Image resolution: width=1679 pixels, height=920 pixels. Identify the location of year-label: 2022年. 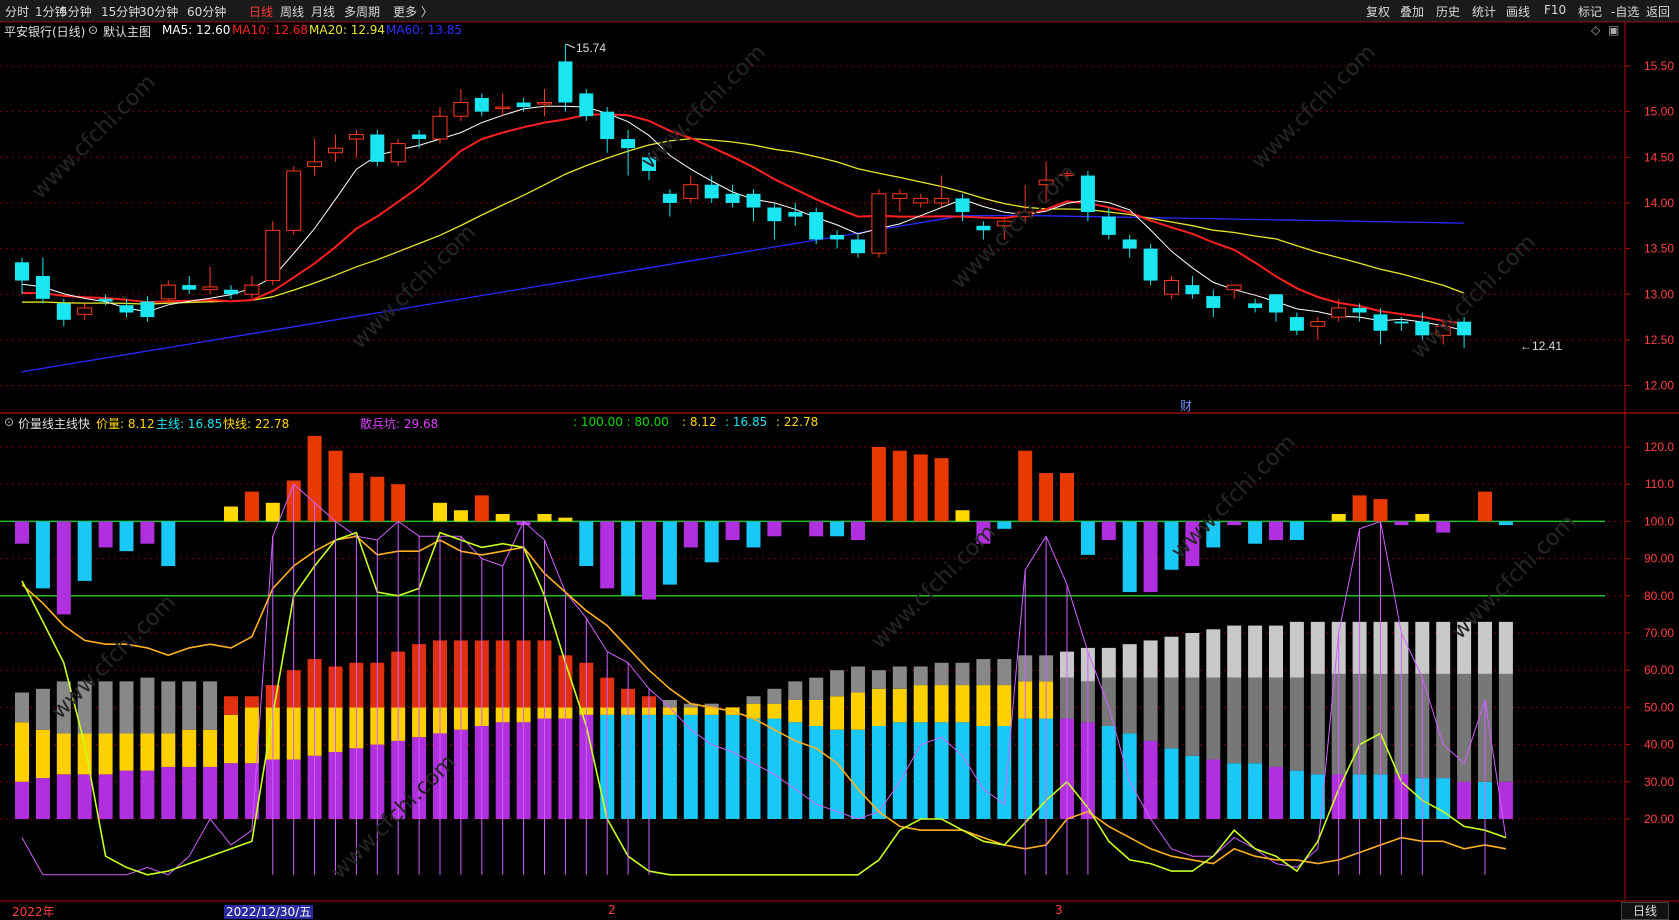
(33, 912).